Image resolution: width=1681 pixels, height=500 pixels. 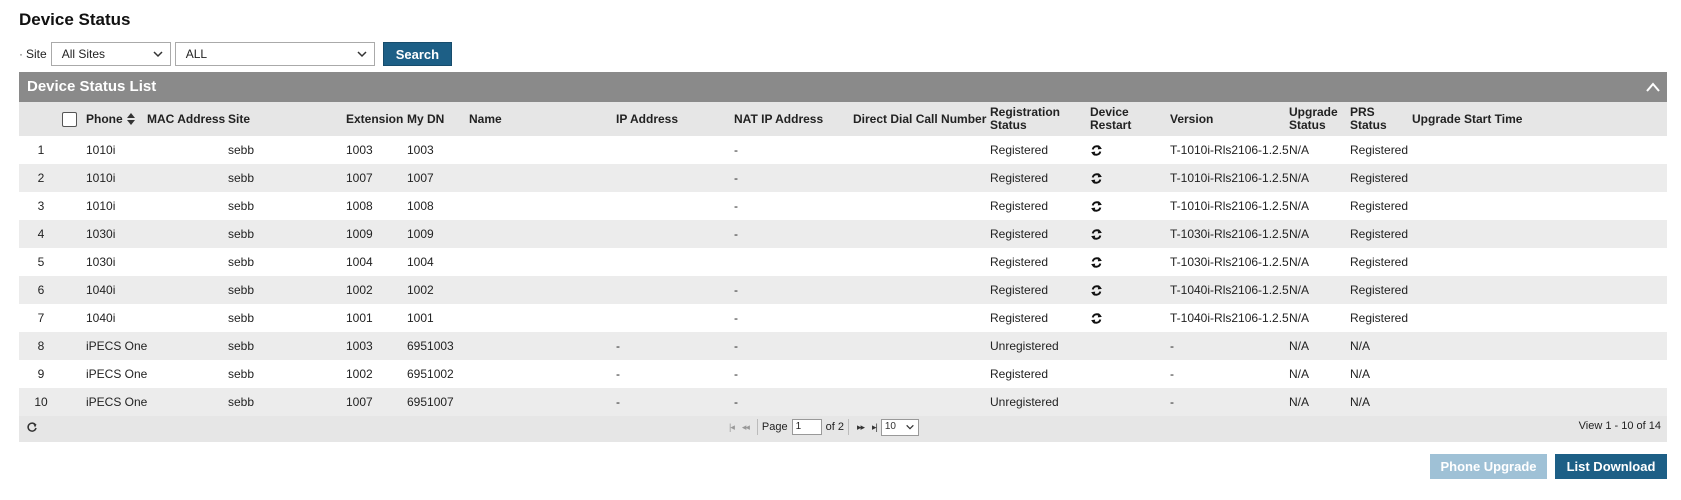 I want to click on row-number: 7, so click(x=41, y=318).